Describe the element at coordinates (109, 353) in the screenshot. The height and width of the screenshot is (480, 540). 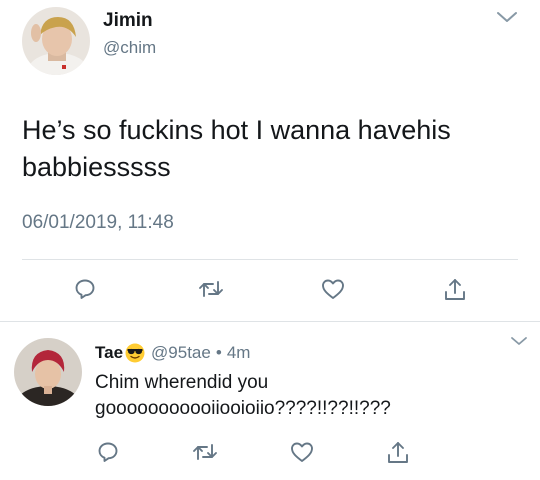
I see `display-name: Tae` at that location.